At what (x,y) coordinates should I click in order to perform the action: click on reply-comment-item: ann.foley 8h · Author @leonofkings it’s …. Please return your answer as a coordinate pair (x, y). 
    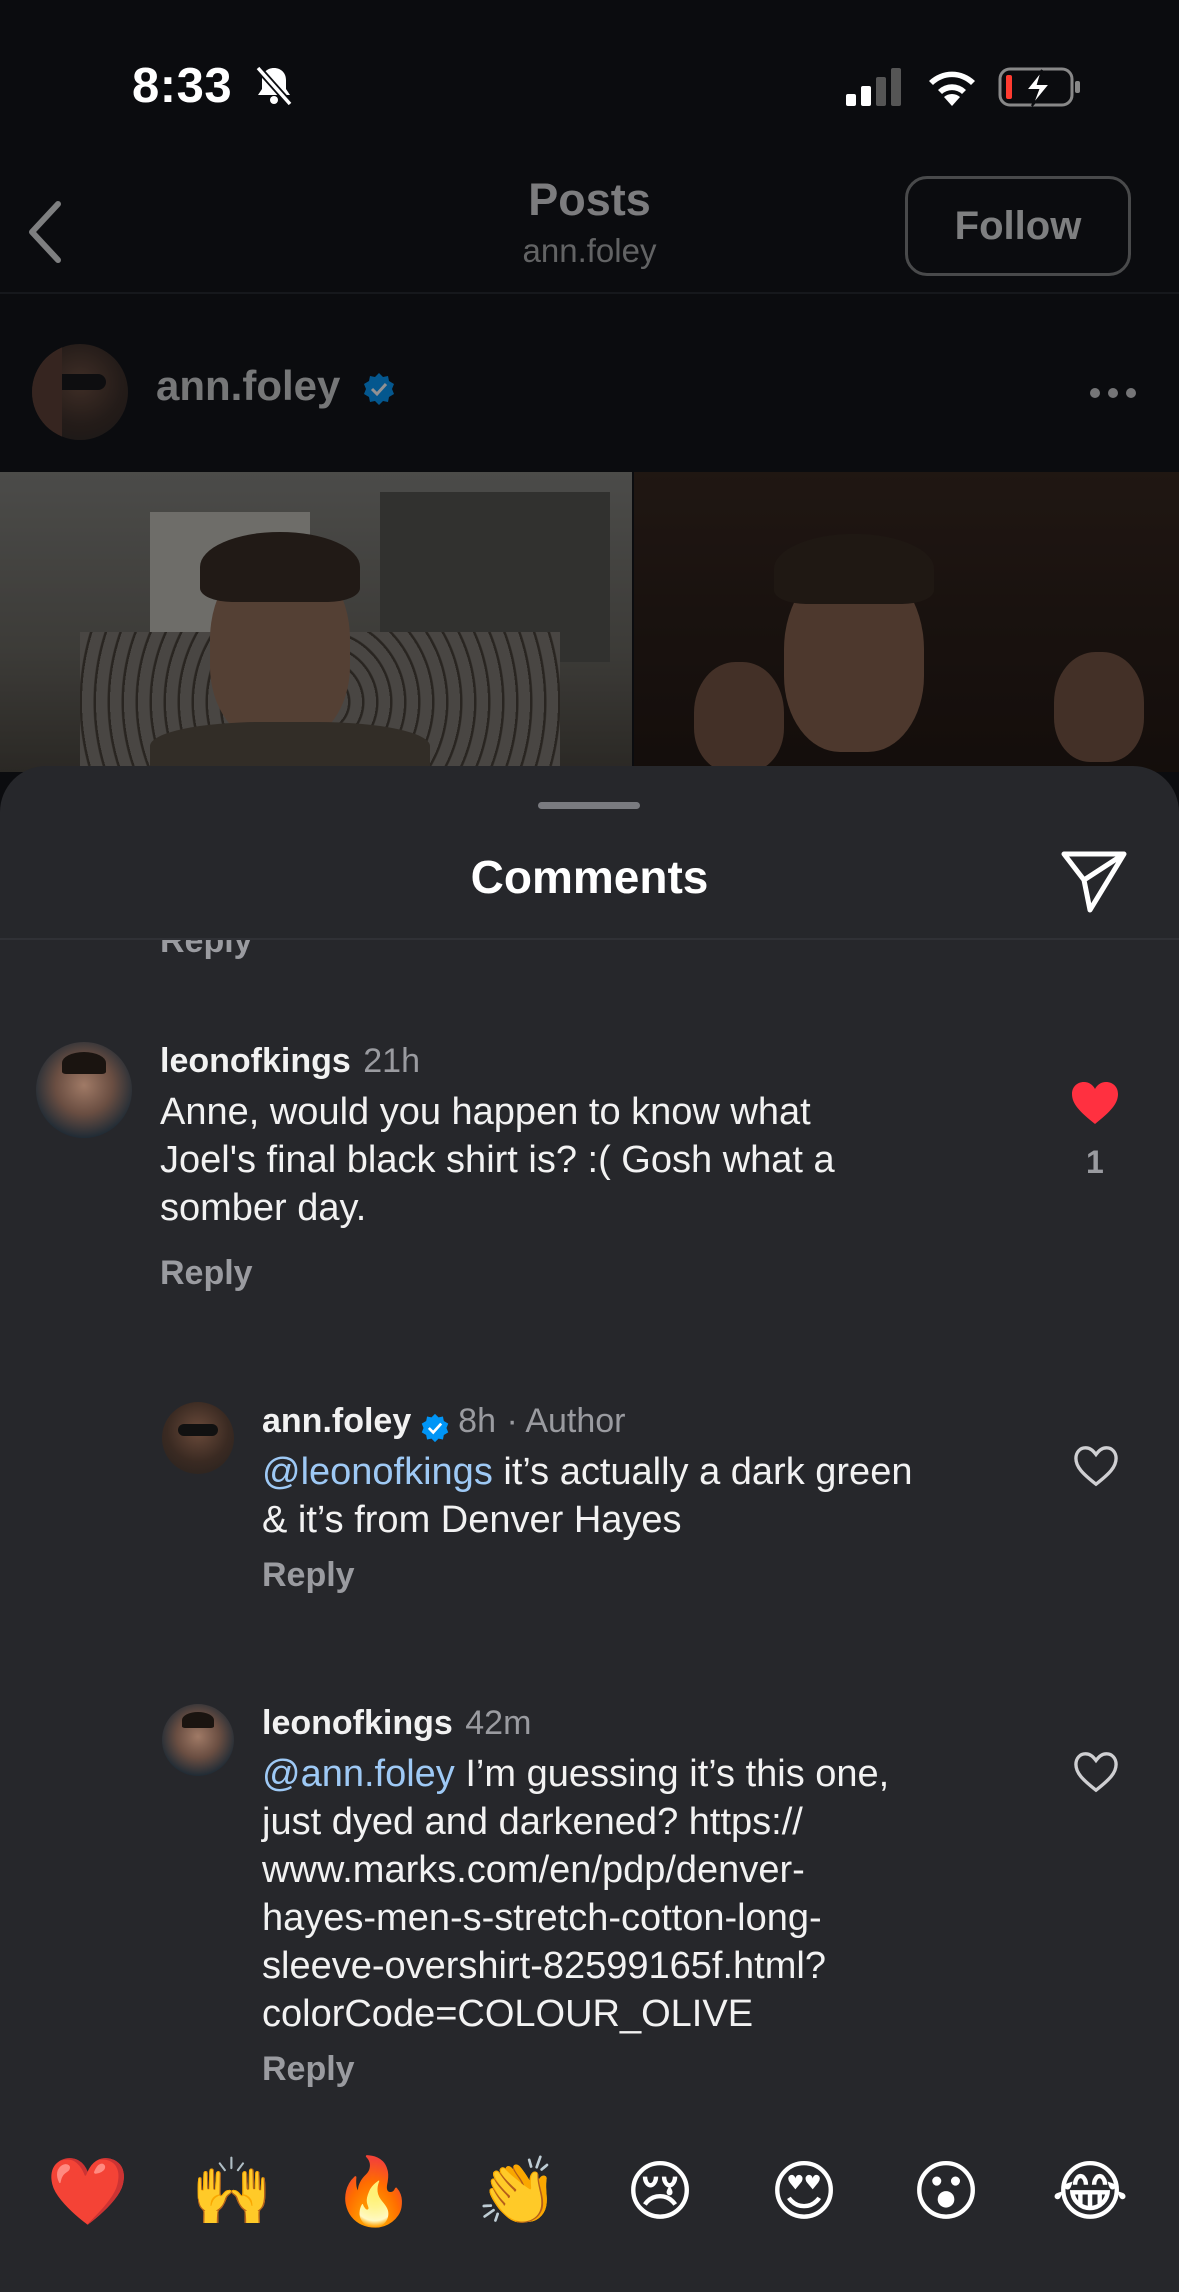
    Looking at the image, I should click on (589, 1517).